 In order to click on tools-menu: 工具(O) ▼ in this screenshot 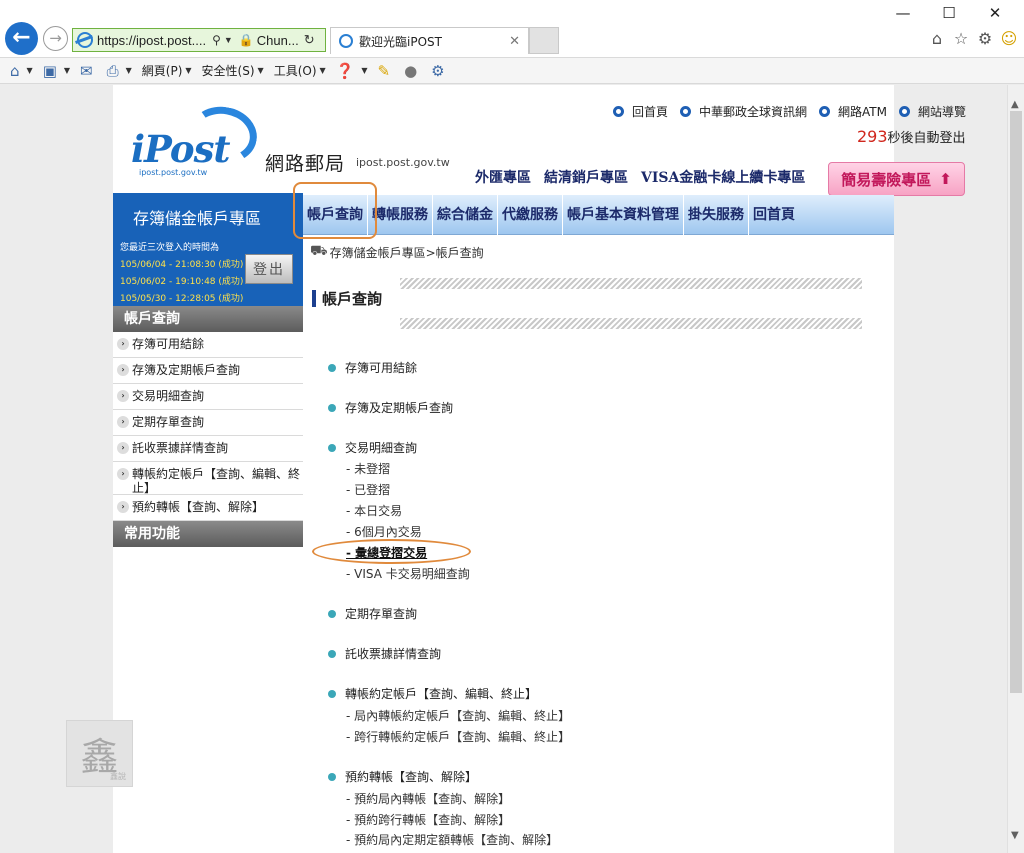, I will do `click(300, 70)`.